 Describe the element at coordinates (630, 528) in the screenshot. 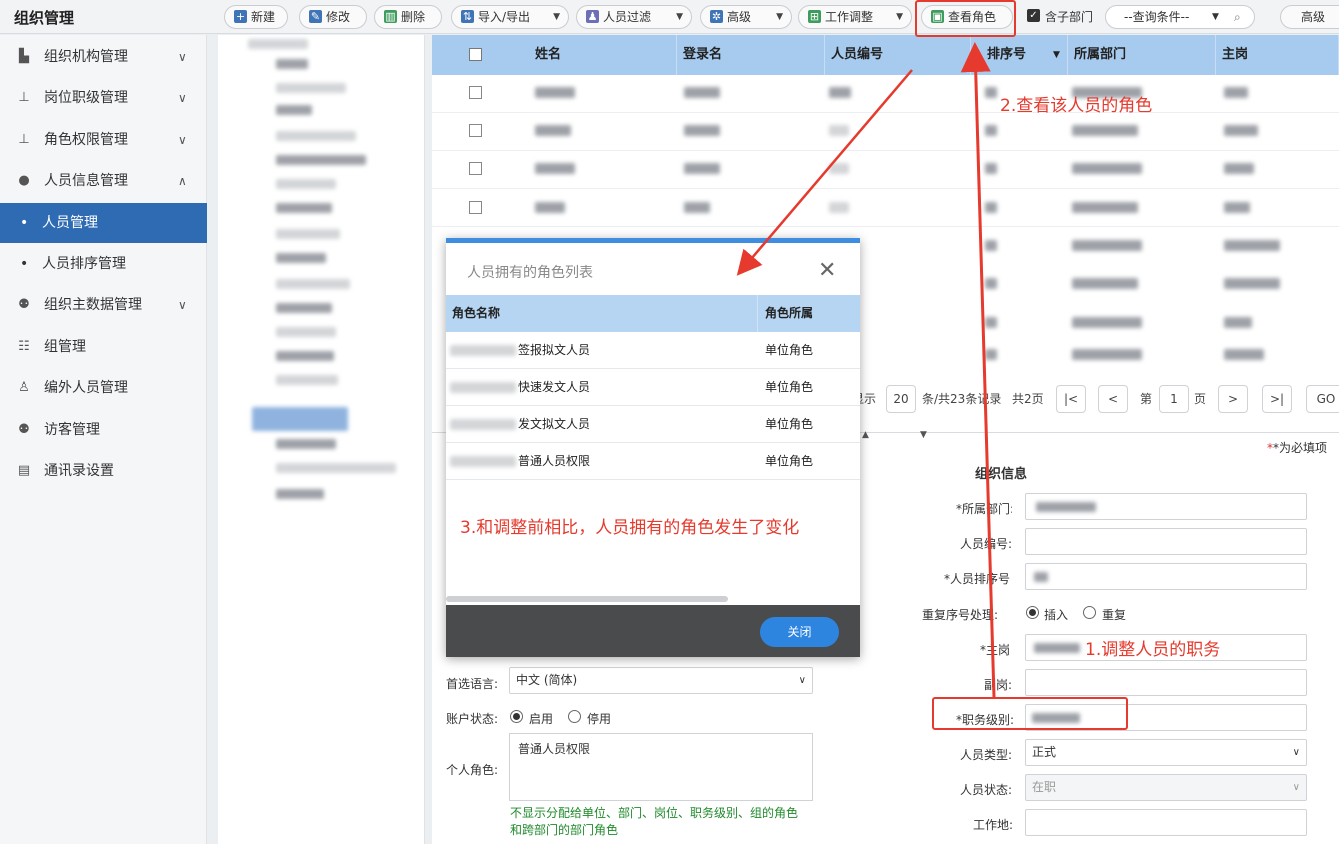

I see `annotation-step3: 3.和调整前相比，人员拥有的角色发生了变化` at that location.